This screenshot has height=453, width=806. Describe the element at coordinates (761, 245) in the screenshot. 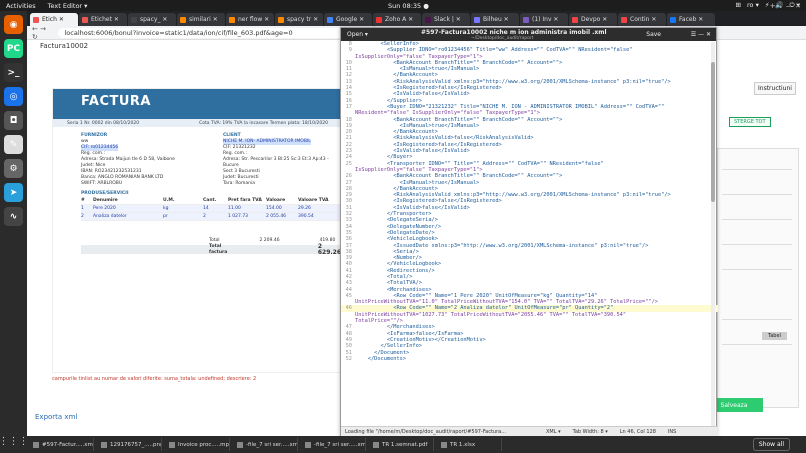

I see `right-panel: STERGE TOT Tabel` at that location.